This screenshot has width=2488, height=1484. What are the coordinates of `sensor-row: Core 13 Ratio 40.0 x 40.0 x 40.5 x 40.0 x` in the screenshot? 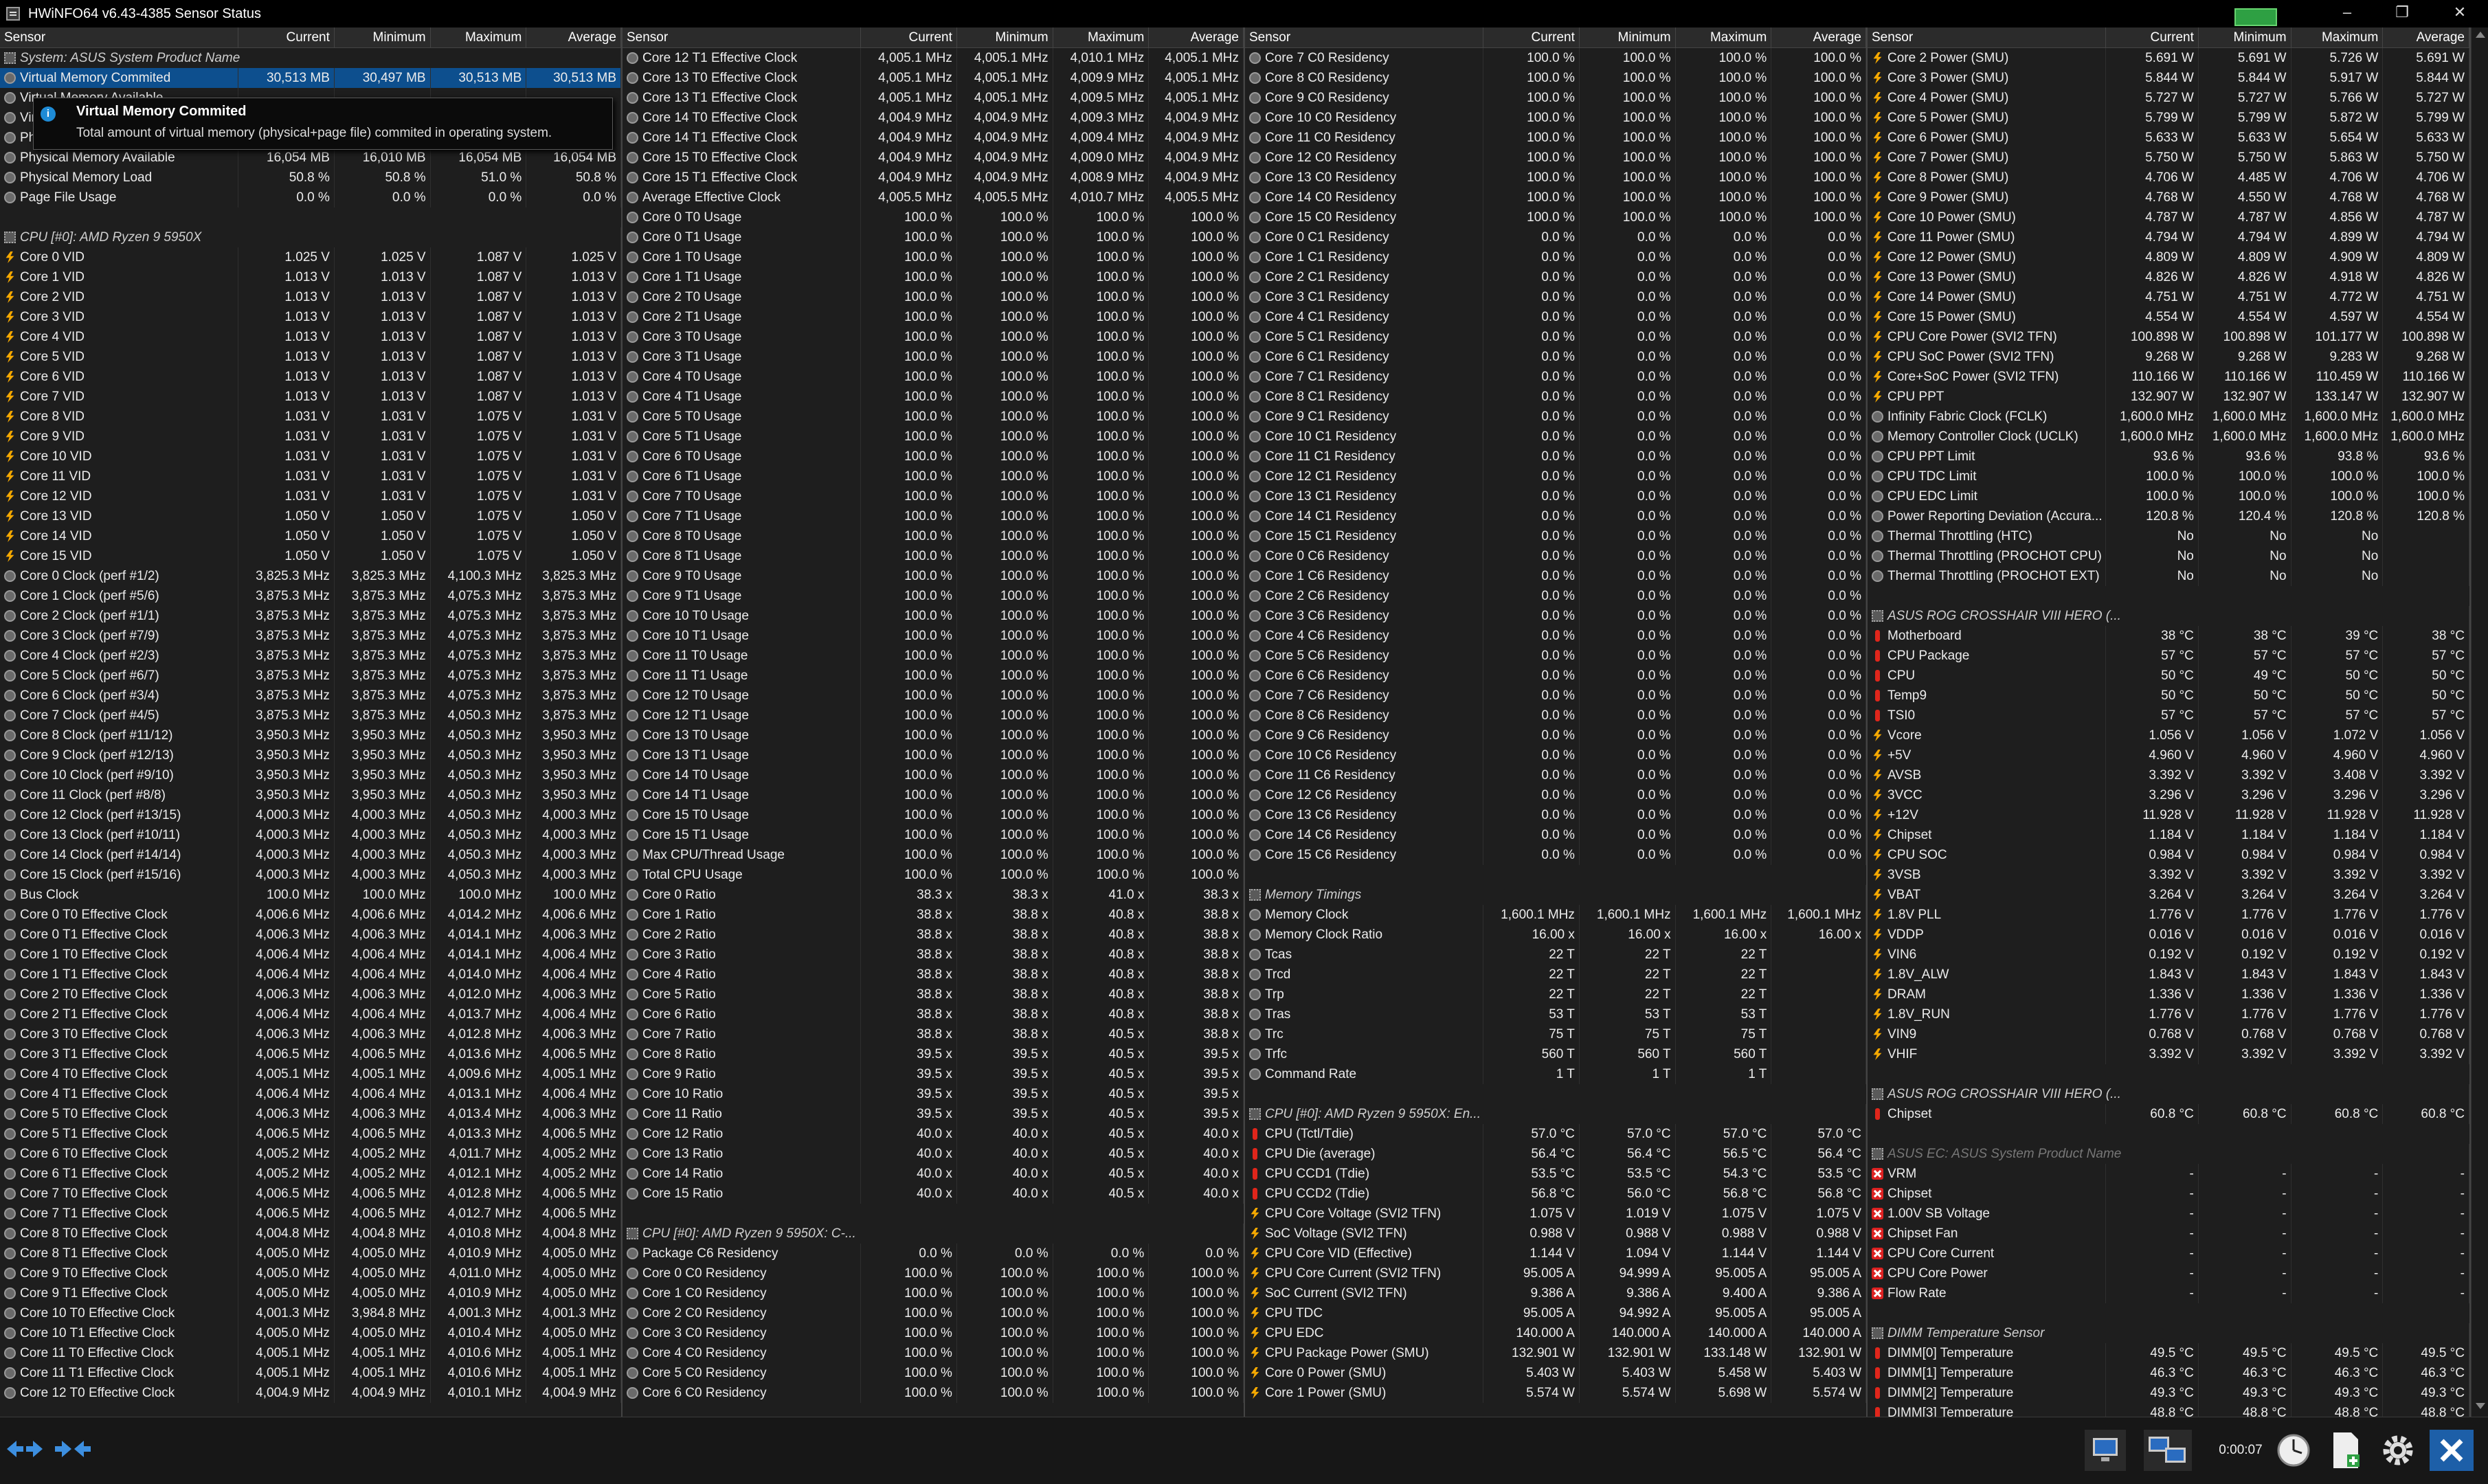 It's located at (934, 1154).